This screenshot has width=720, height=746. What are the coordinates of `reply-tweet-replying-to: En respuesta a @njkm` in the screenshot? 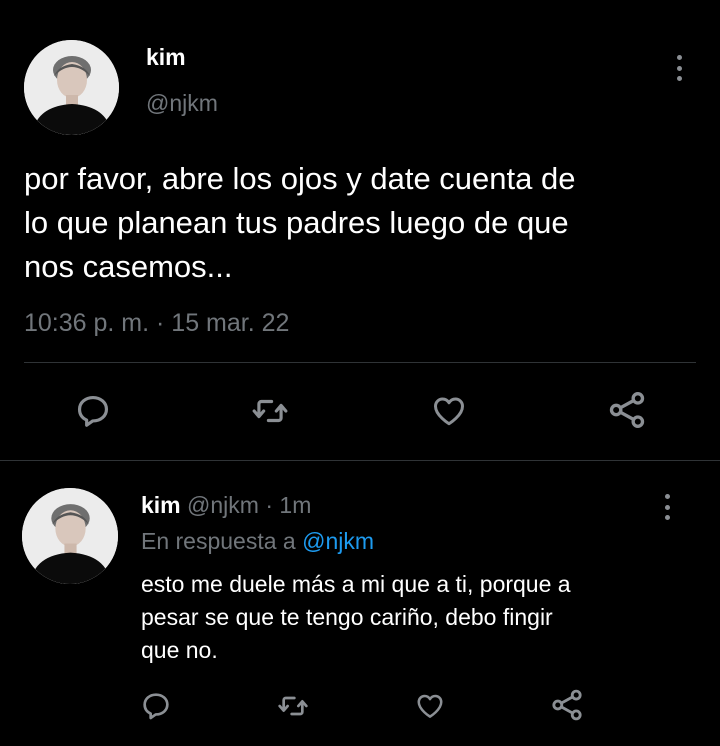 It's located at (257, 541).